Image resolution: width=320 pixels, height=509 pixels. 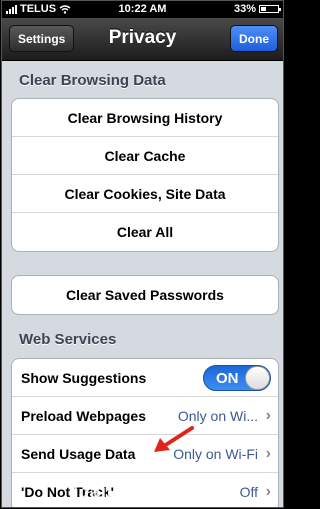 What do you see at coordinates (145, 194) in the screenshot?
I see `clear-cookies-button: Clear Cookies, Site Data` at bounding box center [145, 194].